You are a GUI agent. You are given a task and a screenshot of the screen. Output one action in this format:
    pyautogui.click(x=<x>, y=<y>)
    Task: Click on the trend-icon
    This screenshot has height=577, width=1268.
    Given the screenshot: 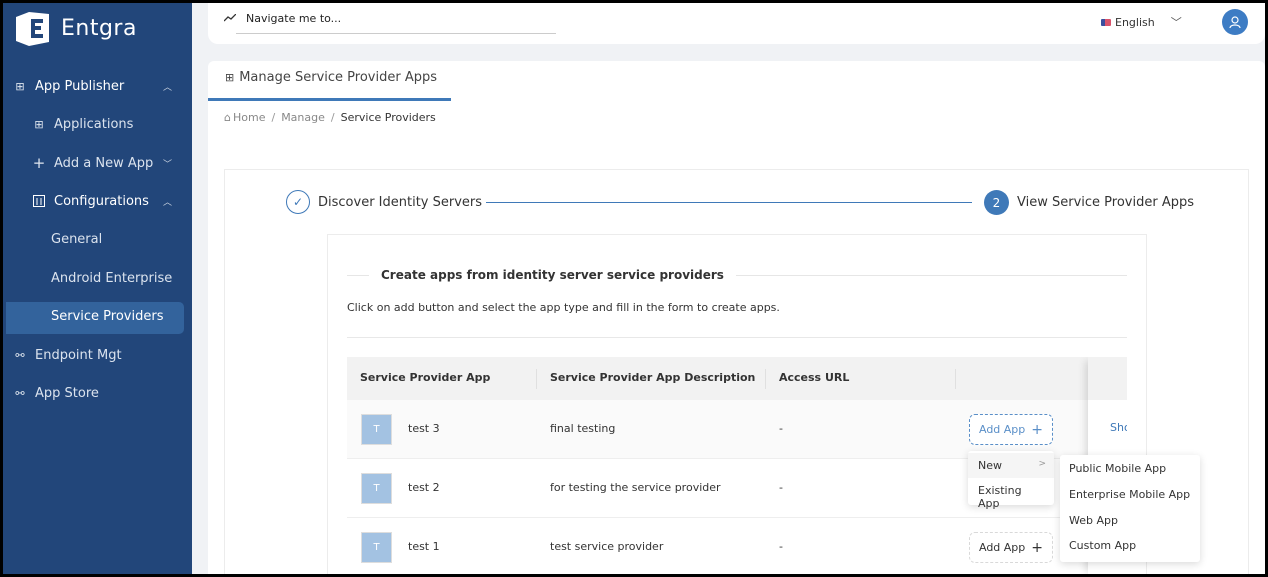 What is the action you would take?
    pyautogui.click(x=230, y=18)
    